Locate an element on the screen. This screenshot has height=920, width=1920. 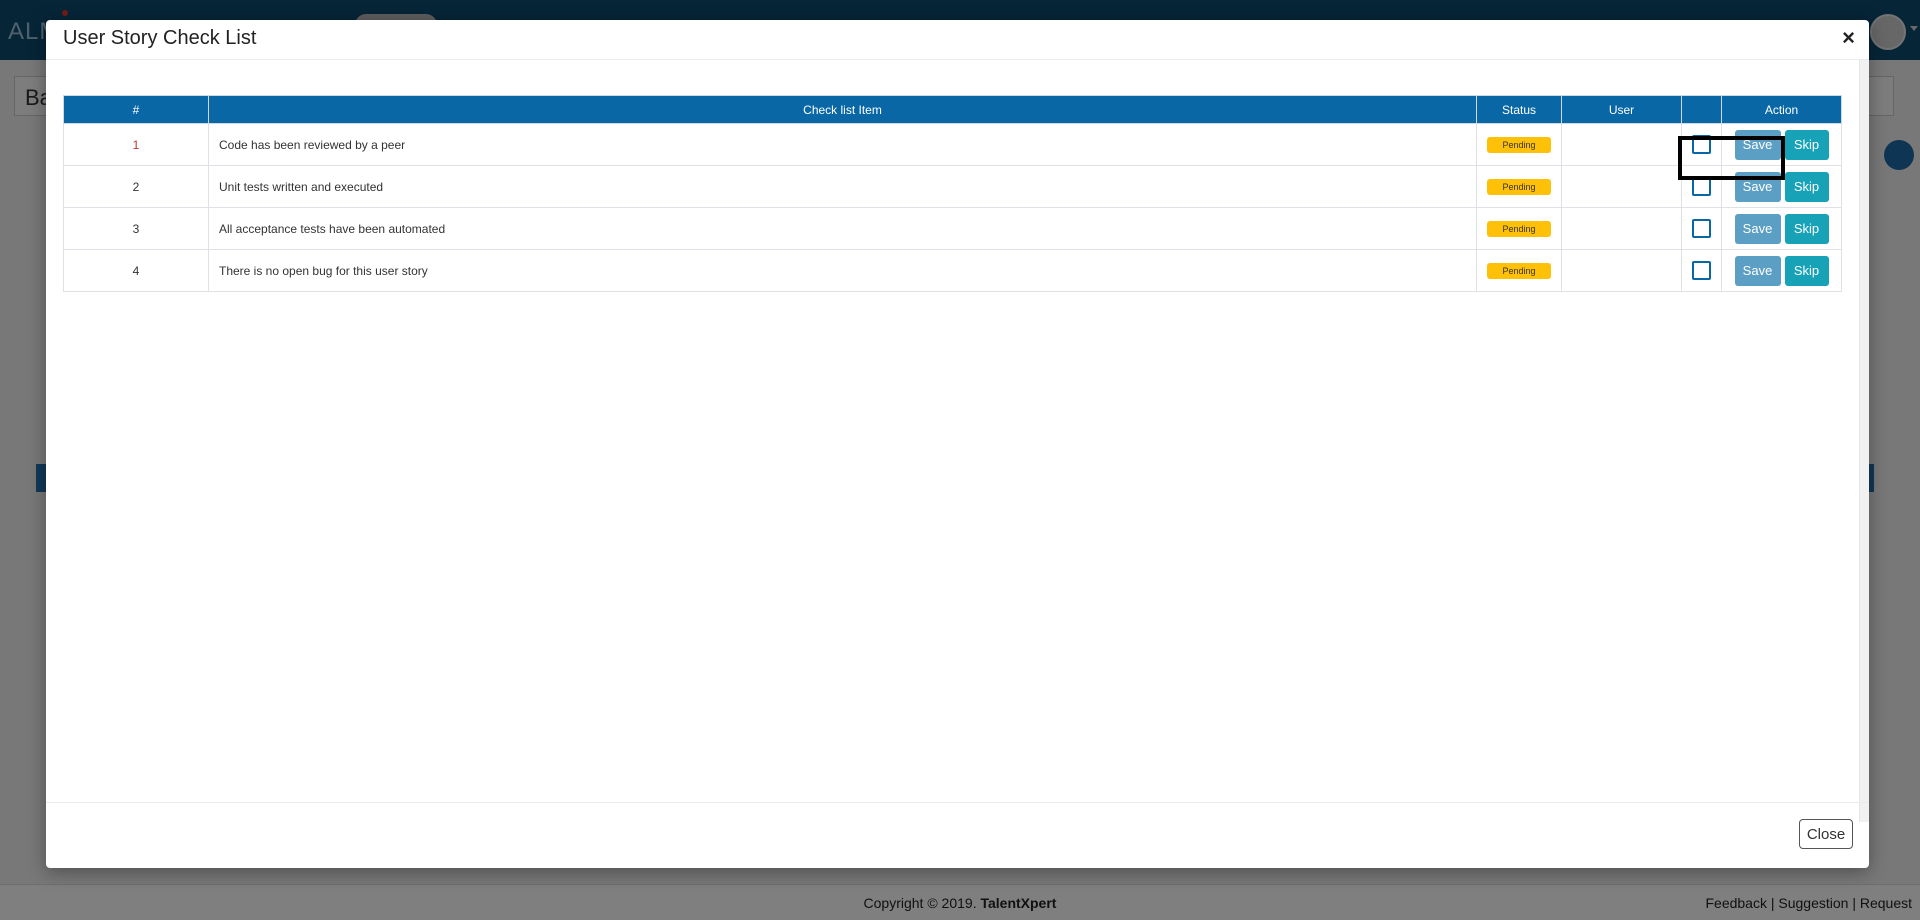
checklist-item-text: There is no open bug for this user story is located at coordinates (842, 270).